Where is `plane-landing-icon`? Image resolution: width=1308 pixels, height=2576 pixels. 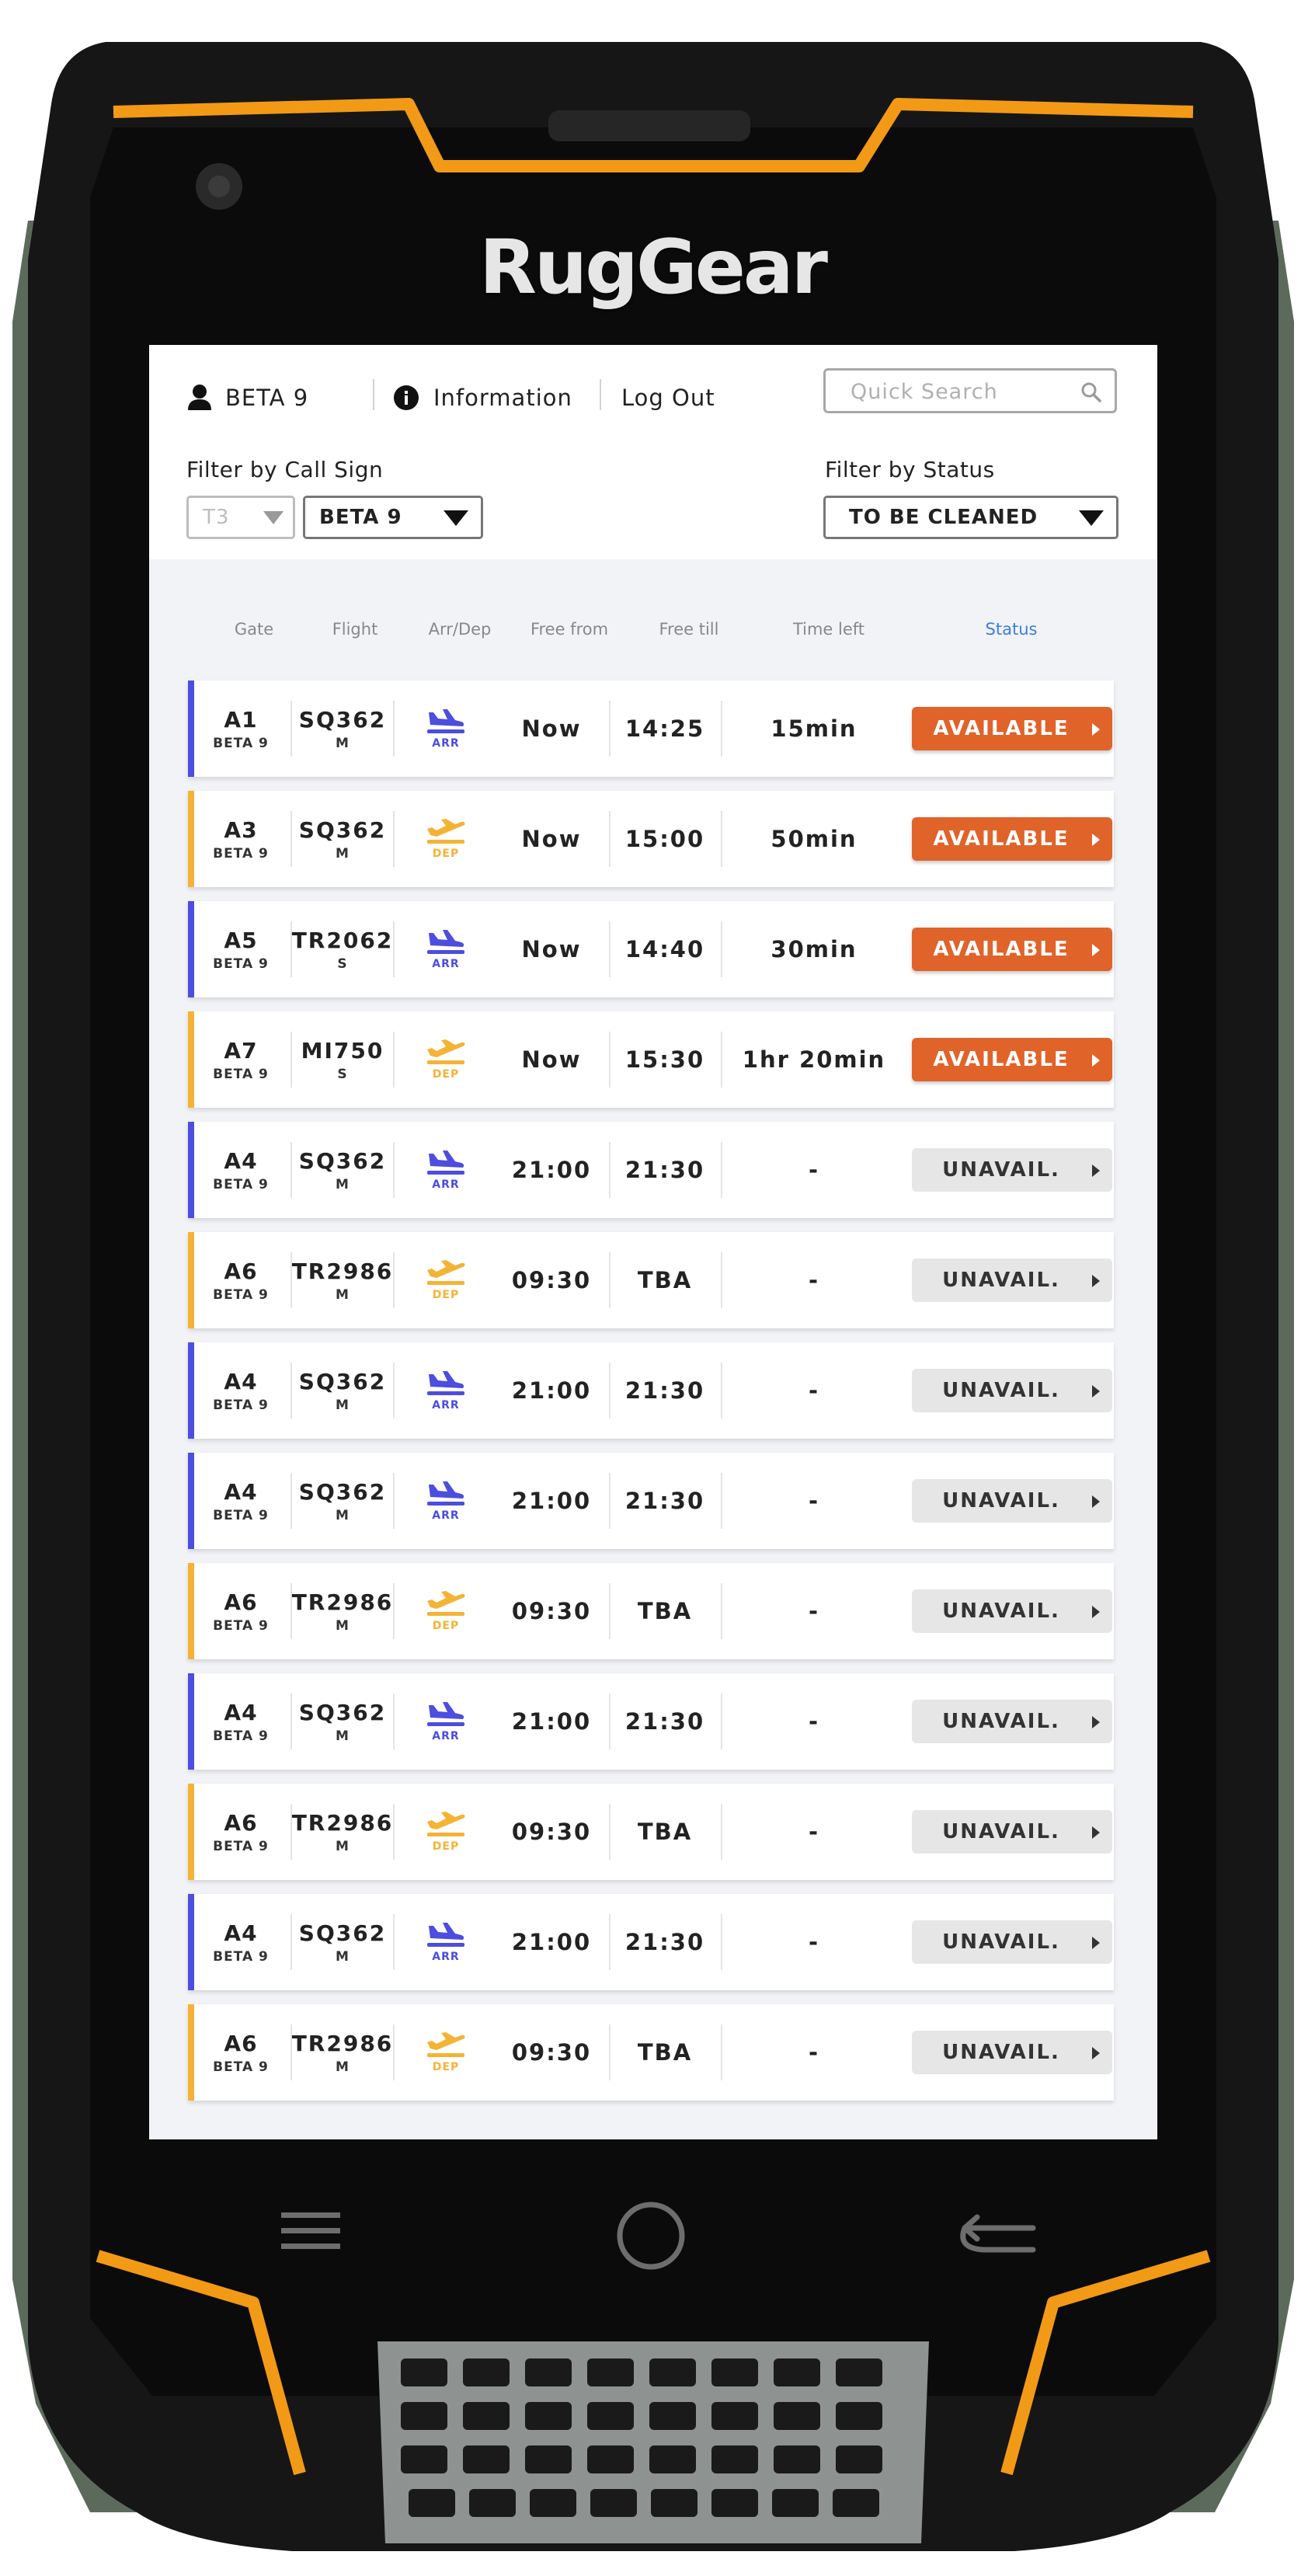
plane-landing-icon is located at coordinates (445, 942).